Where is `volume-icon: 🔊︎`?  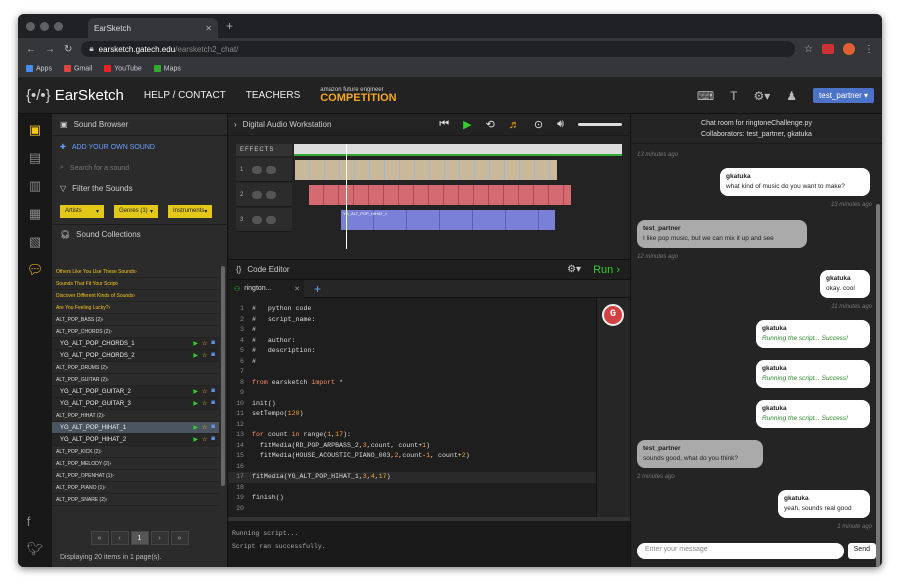
volume-icon: 🔊︎ is located at coordinates (560, 124).